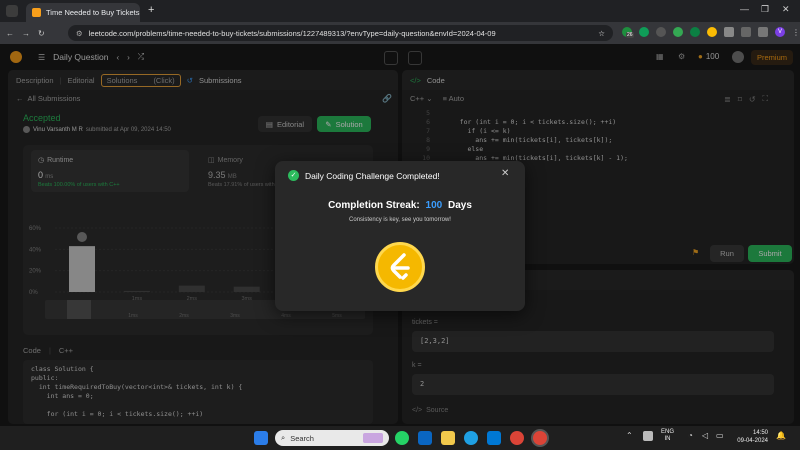 This screenshot has height=450, width=800. What do you see at coordinates (667, 436) in the screenshot?
I see `input-language: ENG IN` at bounding box center [667, 436].